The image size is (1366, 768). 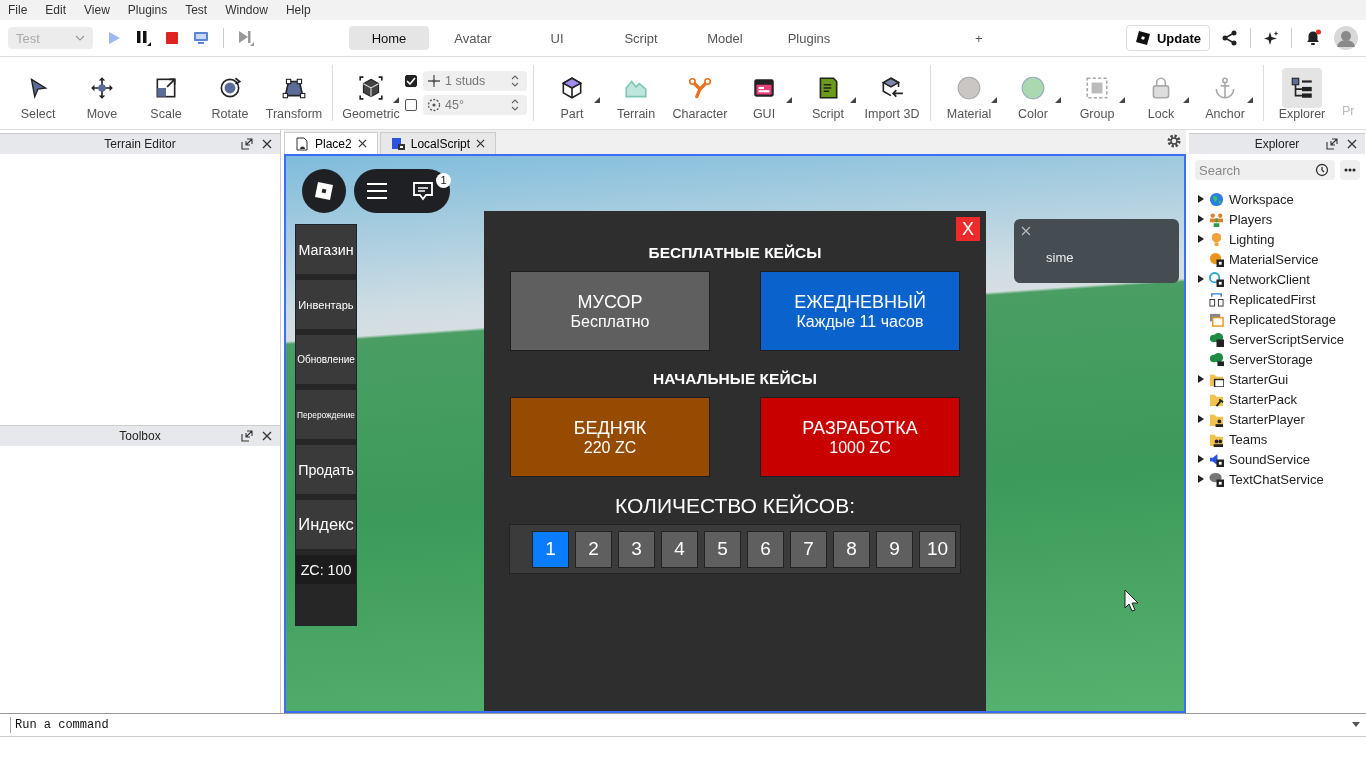 What do you see at coordinates (679, 549) in the screenshot?
I see `quantity-button: 4` at bounding box center [679, 549].